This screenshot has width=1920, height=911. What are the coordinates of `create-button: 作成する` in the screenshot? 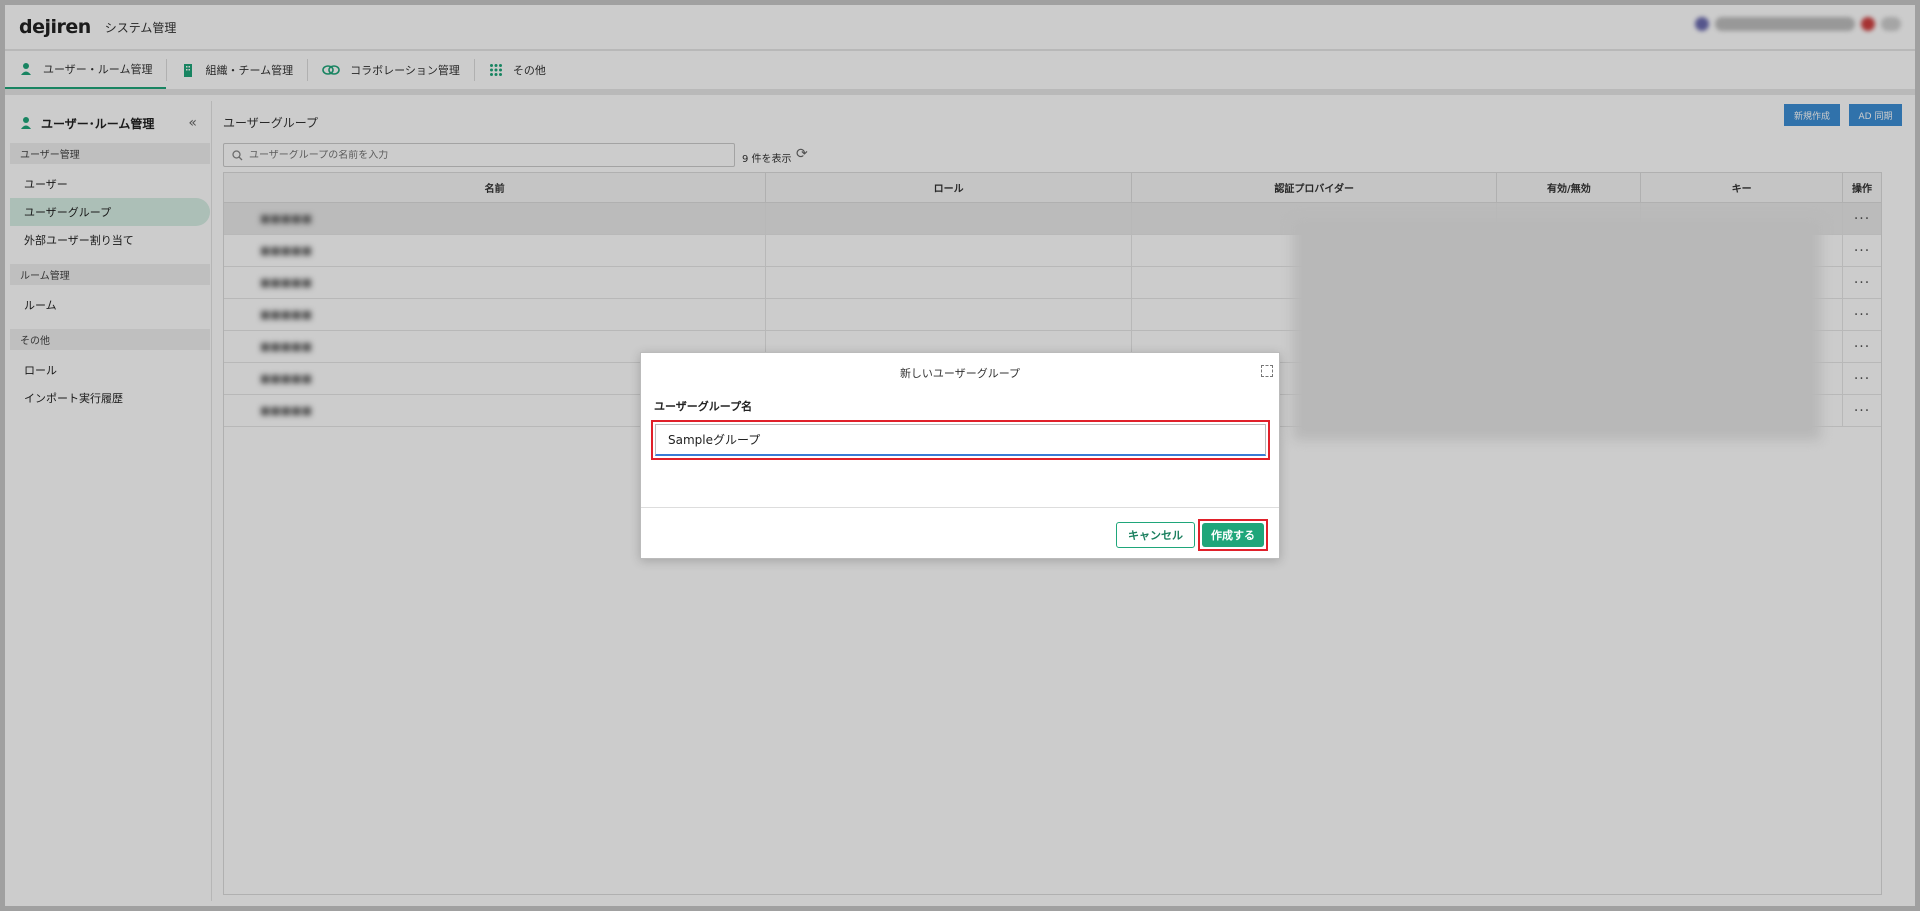 It's located at (1233, 535).